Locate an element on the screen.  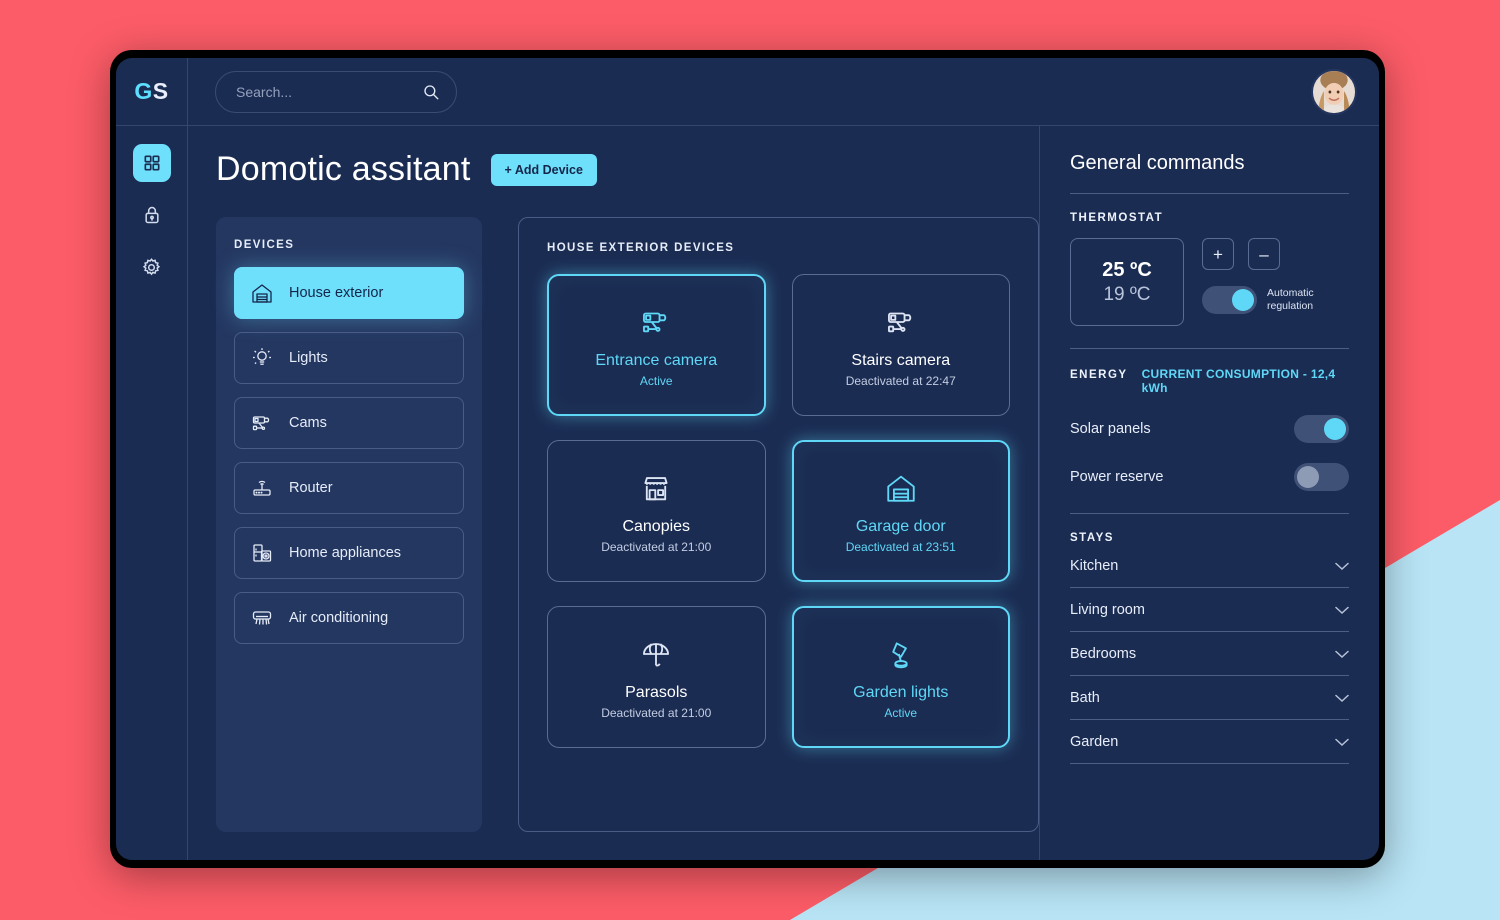
parasol-icon is located at coordinates (656, 655).